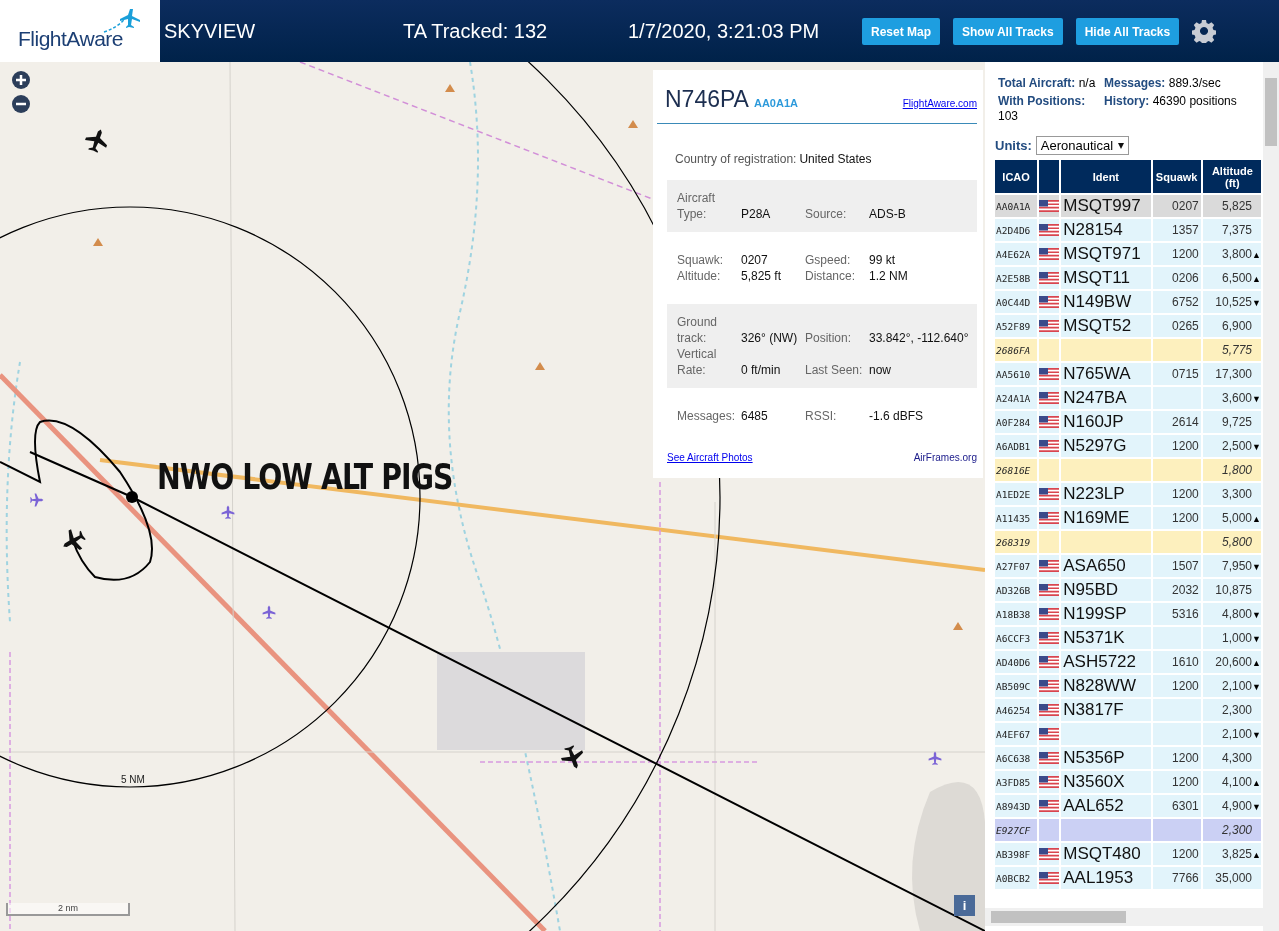 The height and width of the screenshot is (931, 1279). I want to click on table-cell: 268319, so click(1016, 542).